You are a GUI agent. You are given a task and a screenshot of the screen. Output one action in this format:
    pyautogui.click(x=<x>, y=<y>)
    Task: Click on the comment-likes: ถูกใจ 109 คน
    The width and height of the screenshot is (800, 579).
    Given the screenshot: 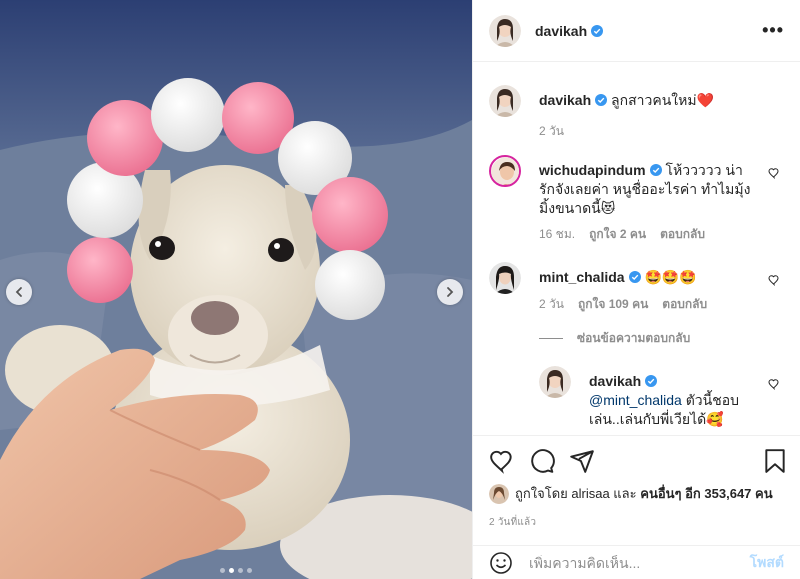 What is the action you would take?
    pyautogui.click(x=613, y=304)
    